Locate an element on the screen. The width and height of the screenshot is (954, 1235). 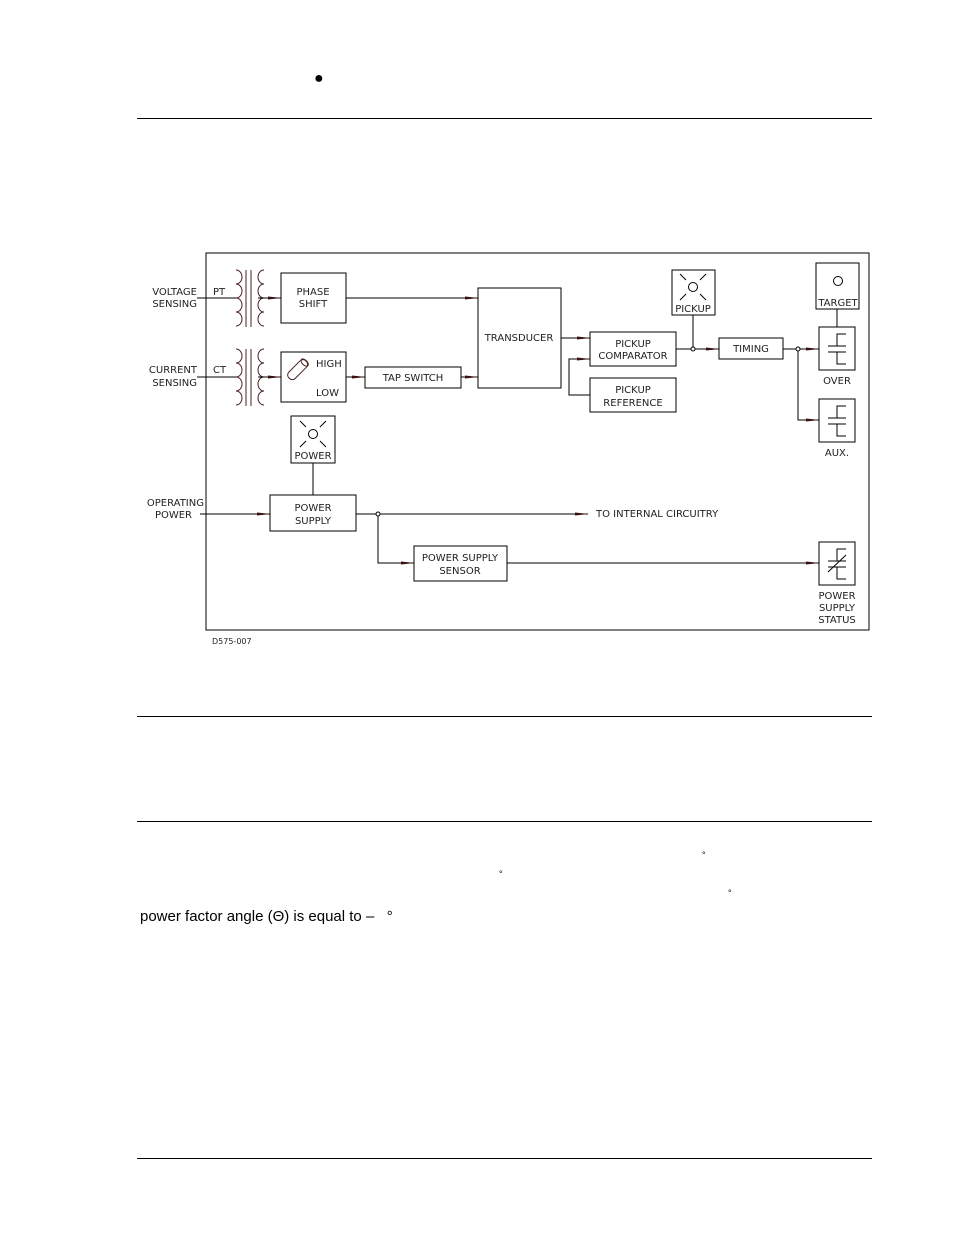
diagram-label: STATUS is located at coordinates (837, 620).